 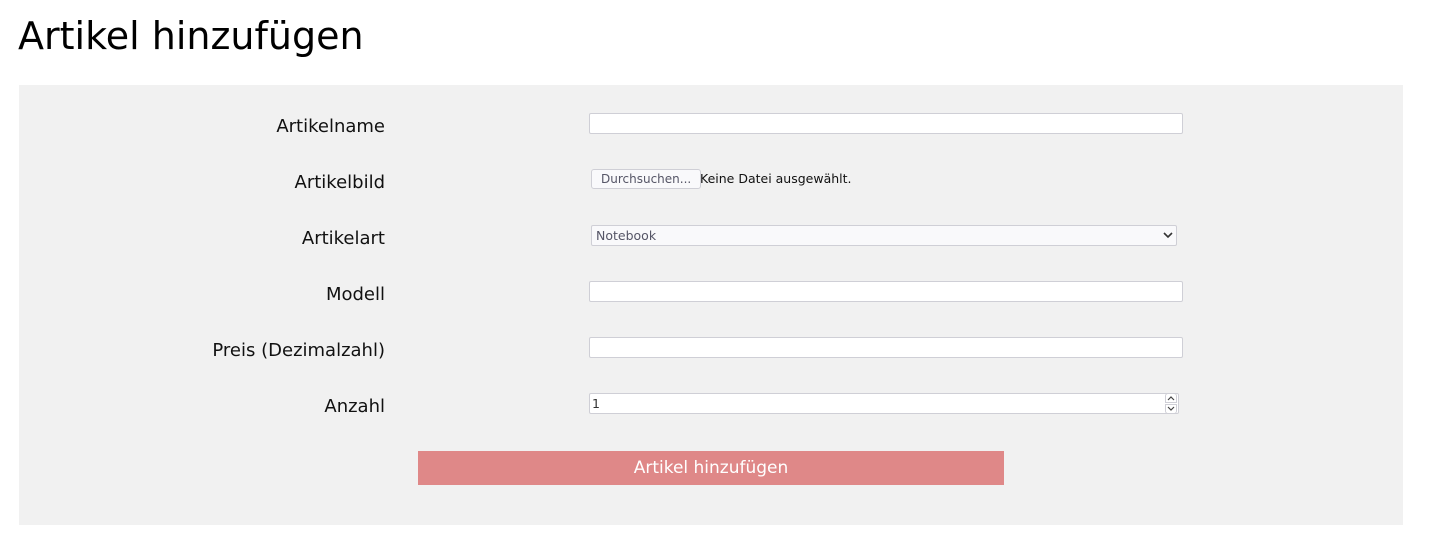 What do you see at coordinates (355, 294) in the screenshot?
I see `model-label: Modell` at bounding box center [355, 294].